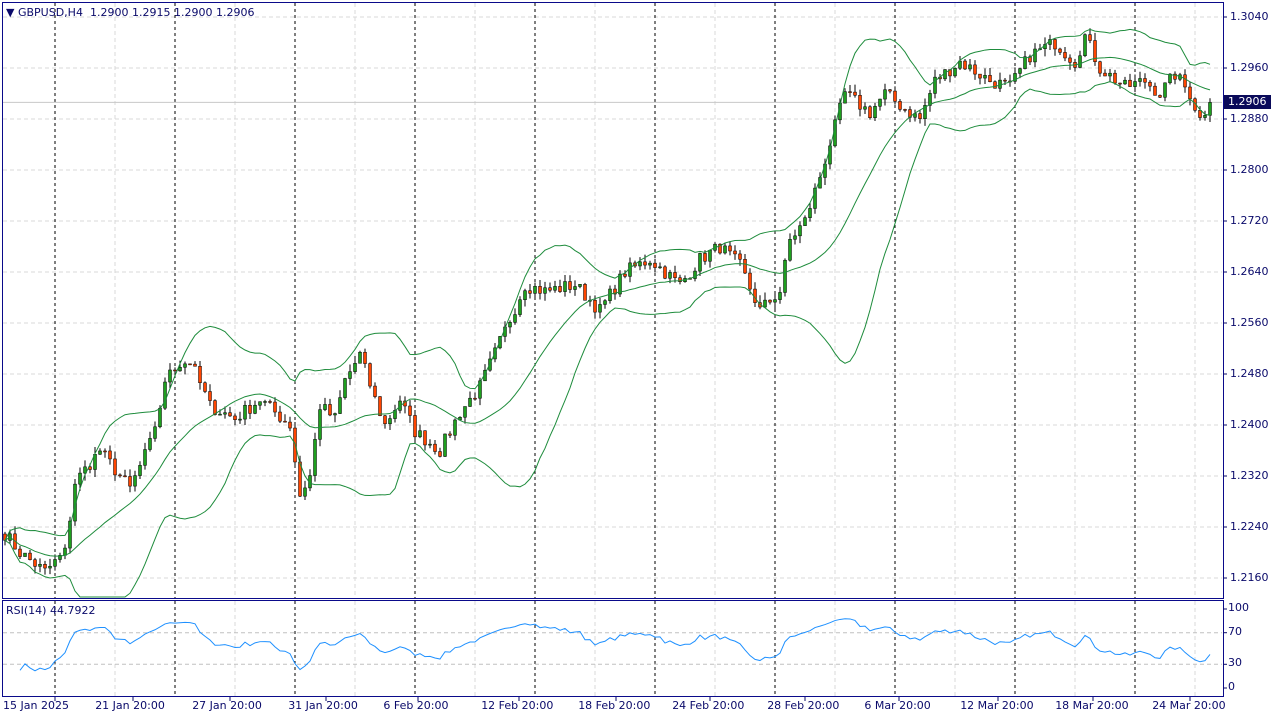 The height and width of the screenshot is (720, 1280). I want to click on rsi-value: 44.7922, so click(72, 610).